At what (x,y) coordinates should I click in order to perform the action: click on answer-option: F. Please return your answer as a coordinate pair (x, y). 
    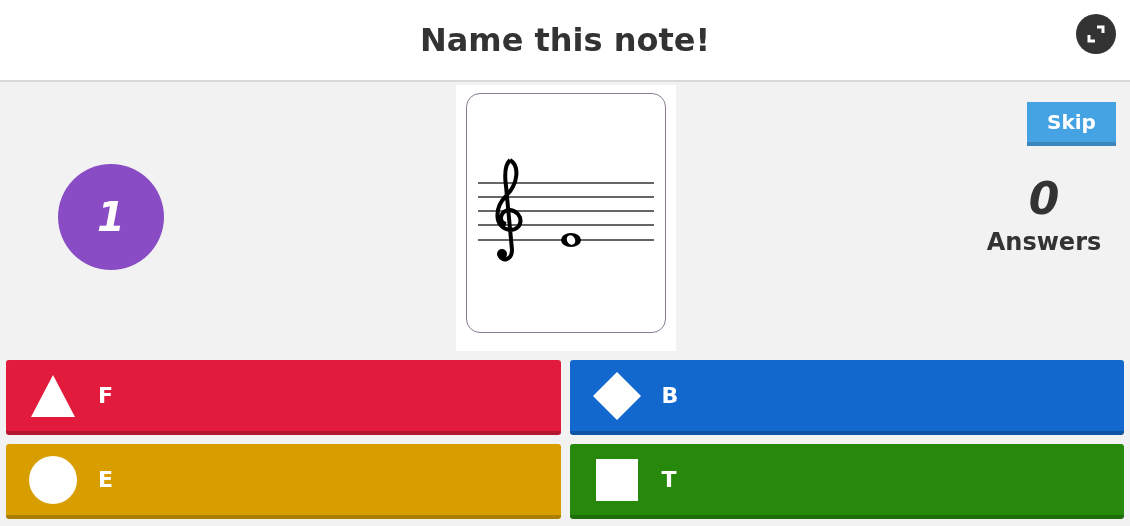
    Looking at the image, I should click on (283, 397).